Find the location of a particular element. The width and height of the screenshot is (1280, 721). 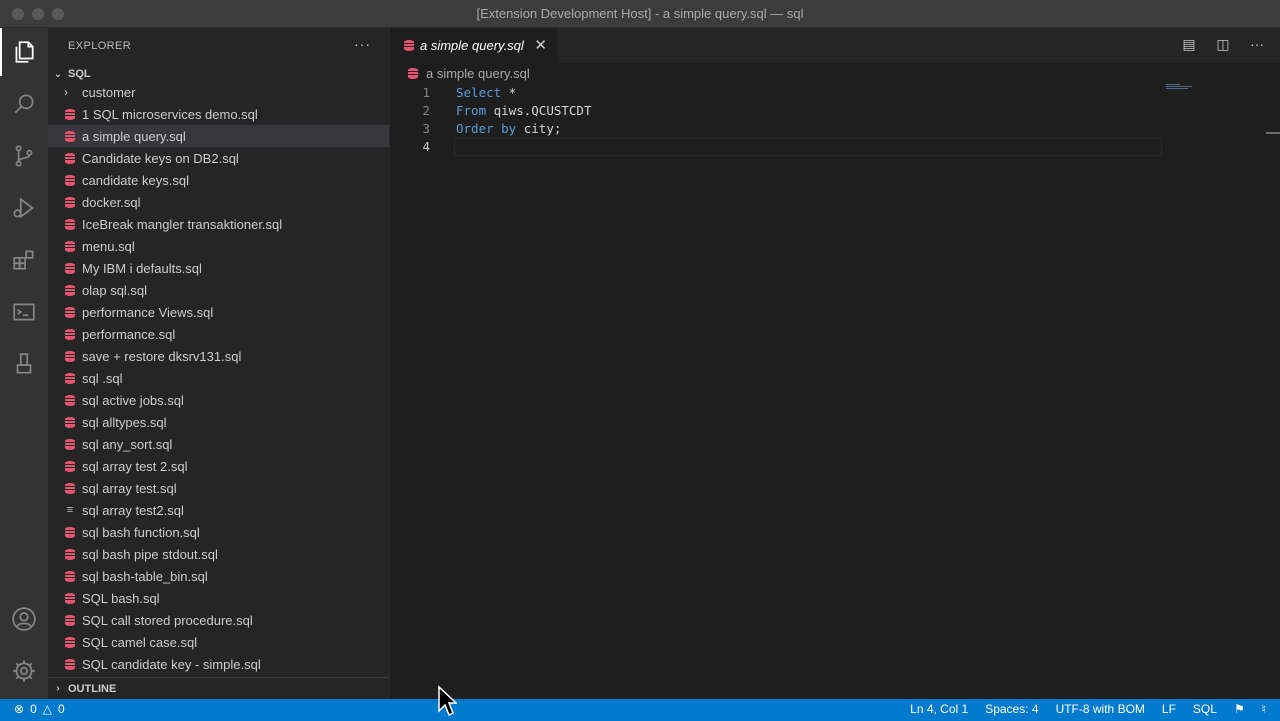

scrollbar-cursor-marker is located at coordinates (1273, 133).